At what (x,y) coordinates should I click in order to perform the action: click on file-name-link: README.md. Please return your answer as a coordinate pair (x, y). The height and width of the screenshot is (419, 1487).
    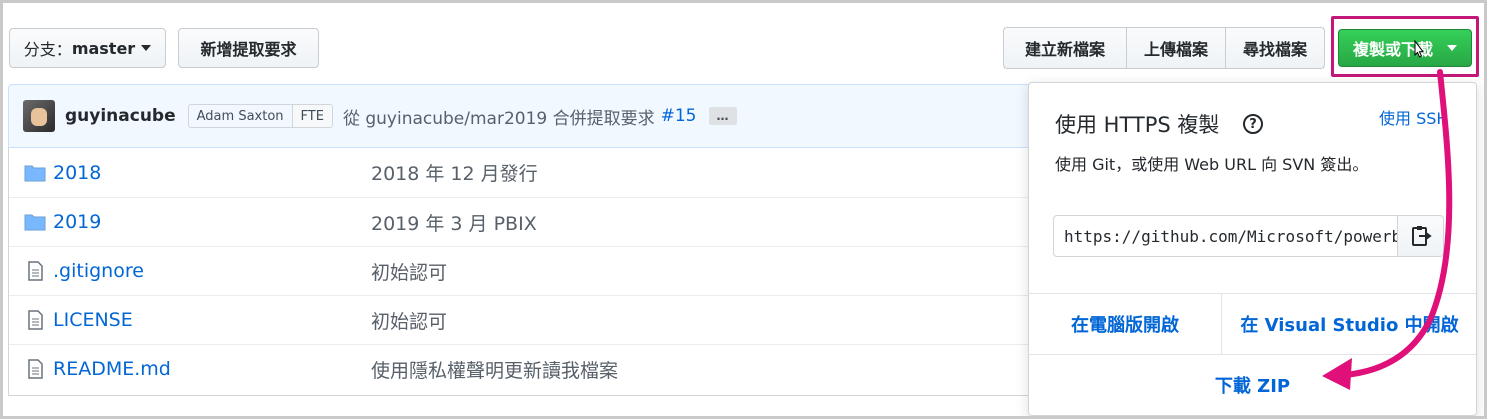
    Looking at the image, I should click on (112, 369).